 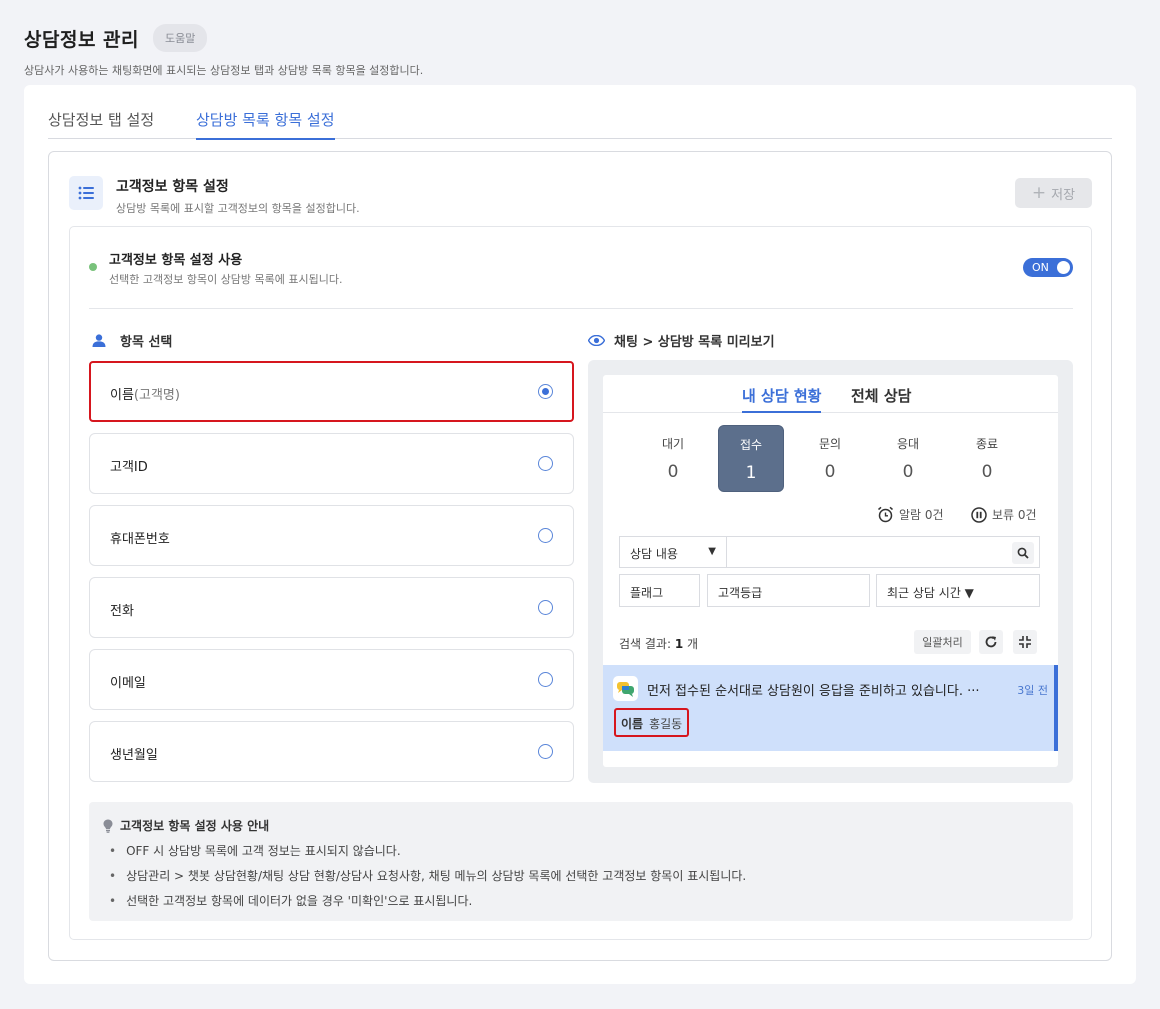 I want to click on option-email: 이메일, so click(x=331, y=679).